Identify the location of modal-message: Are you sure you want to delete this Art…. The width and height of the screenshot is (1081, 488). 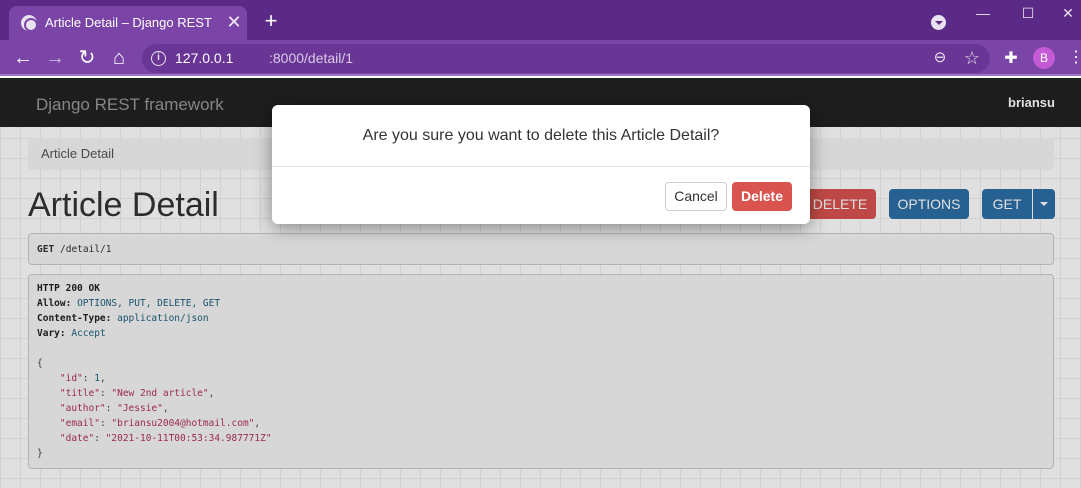
(541, 135).